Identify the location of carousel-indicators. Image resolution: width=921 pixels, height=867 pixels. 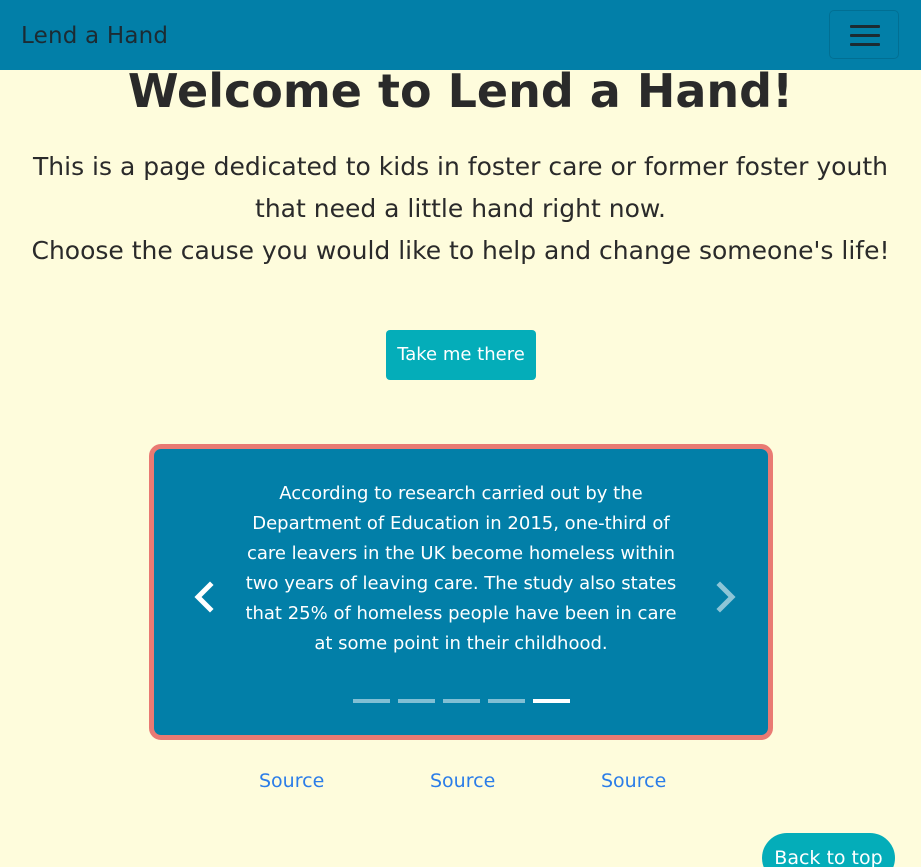
(461, 701).